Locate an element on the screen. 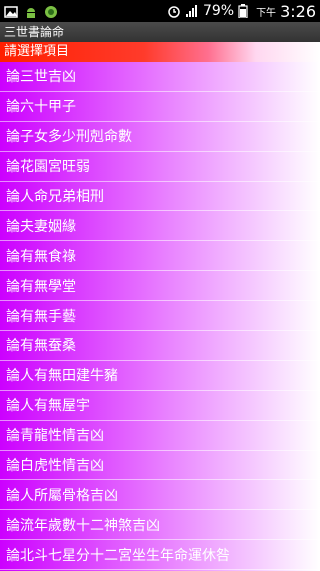 This screenshot has width=320, height=571. list-item: 論有無蚕桑 is located at coordinates (160, 346).